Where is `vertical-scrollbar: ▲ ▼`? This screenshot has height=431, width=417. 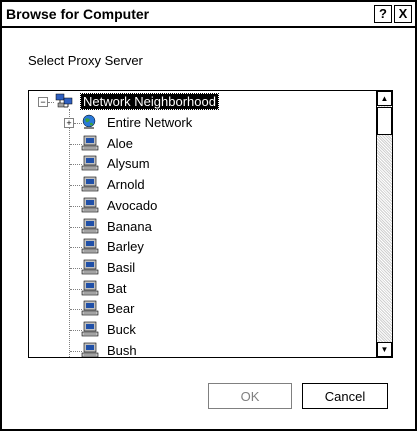
vertical-scrollbar: ▲ ▼ is located at coordinates (384, 224).